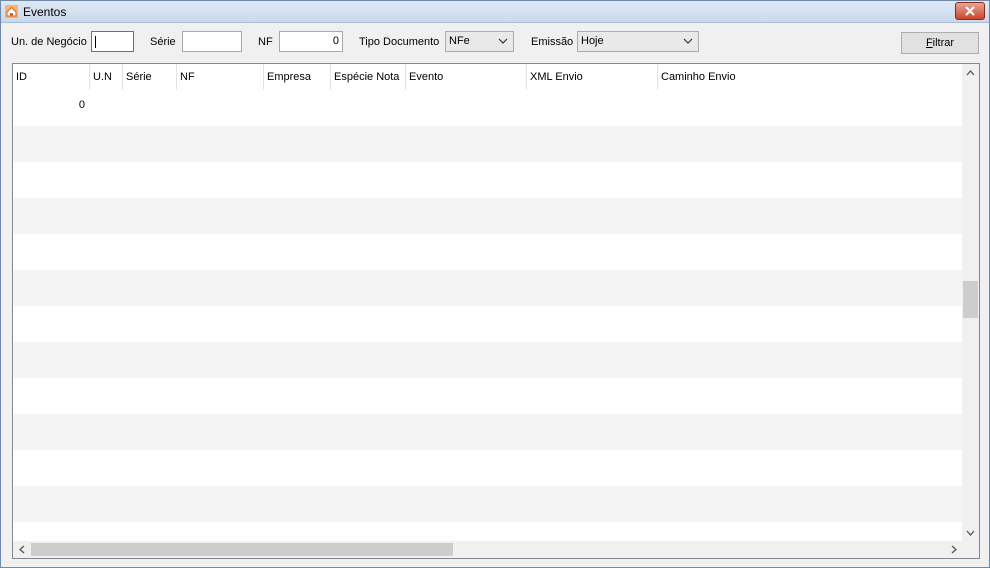 The height and width of the screenshot is (568, 990). Describe the element at coordinates (11, 11) in the screenshot. I see `app-house-icon` at that location.